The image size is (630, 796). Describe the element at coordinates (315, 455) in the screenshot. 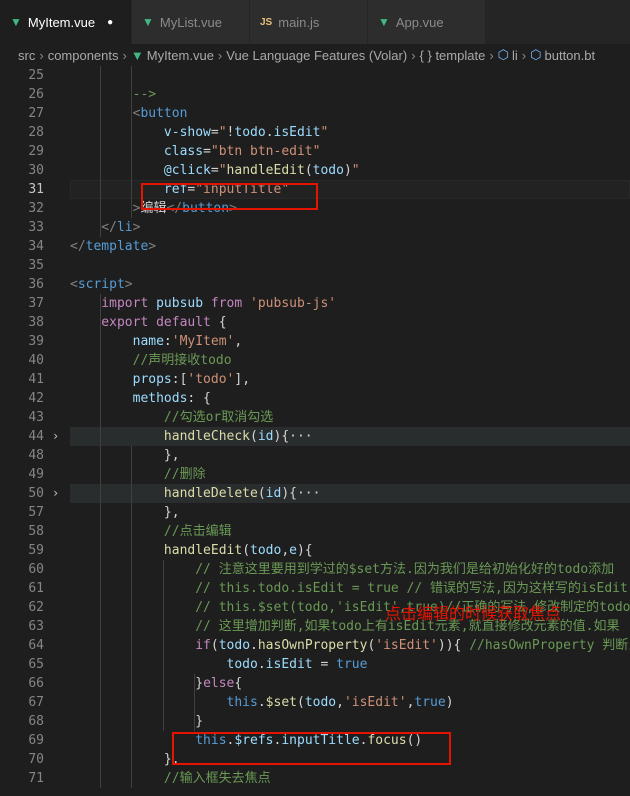

I see `code-line: 48 },` at that location.